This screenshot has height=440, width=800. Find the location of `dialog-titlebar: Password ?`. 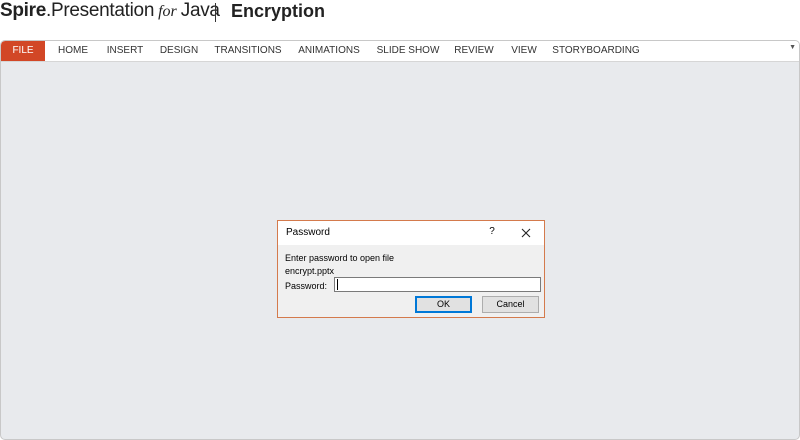

dialog-titlebar: Password ? is located at coordinates (411, 233).